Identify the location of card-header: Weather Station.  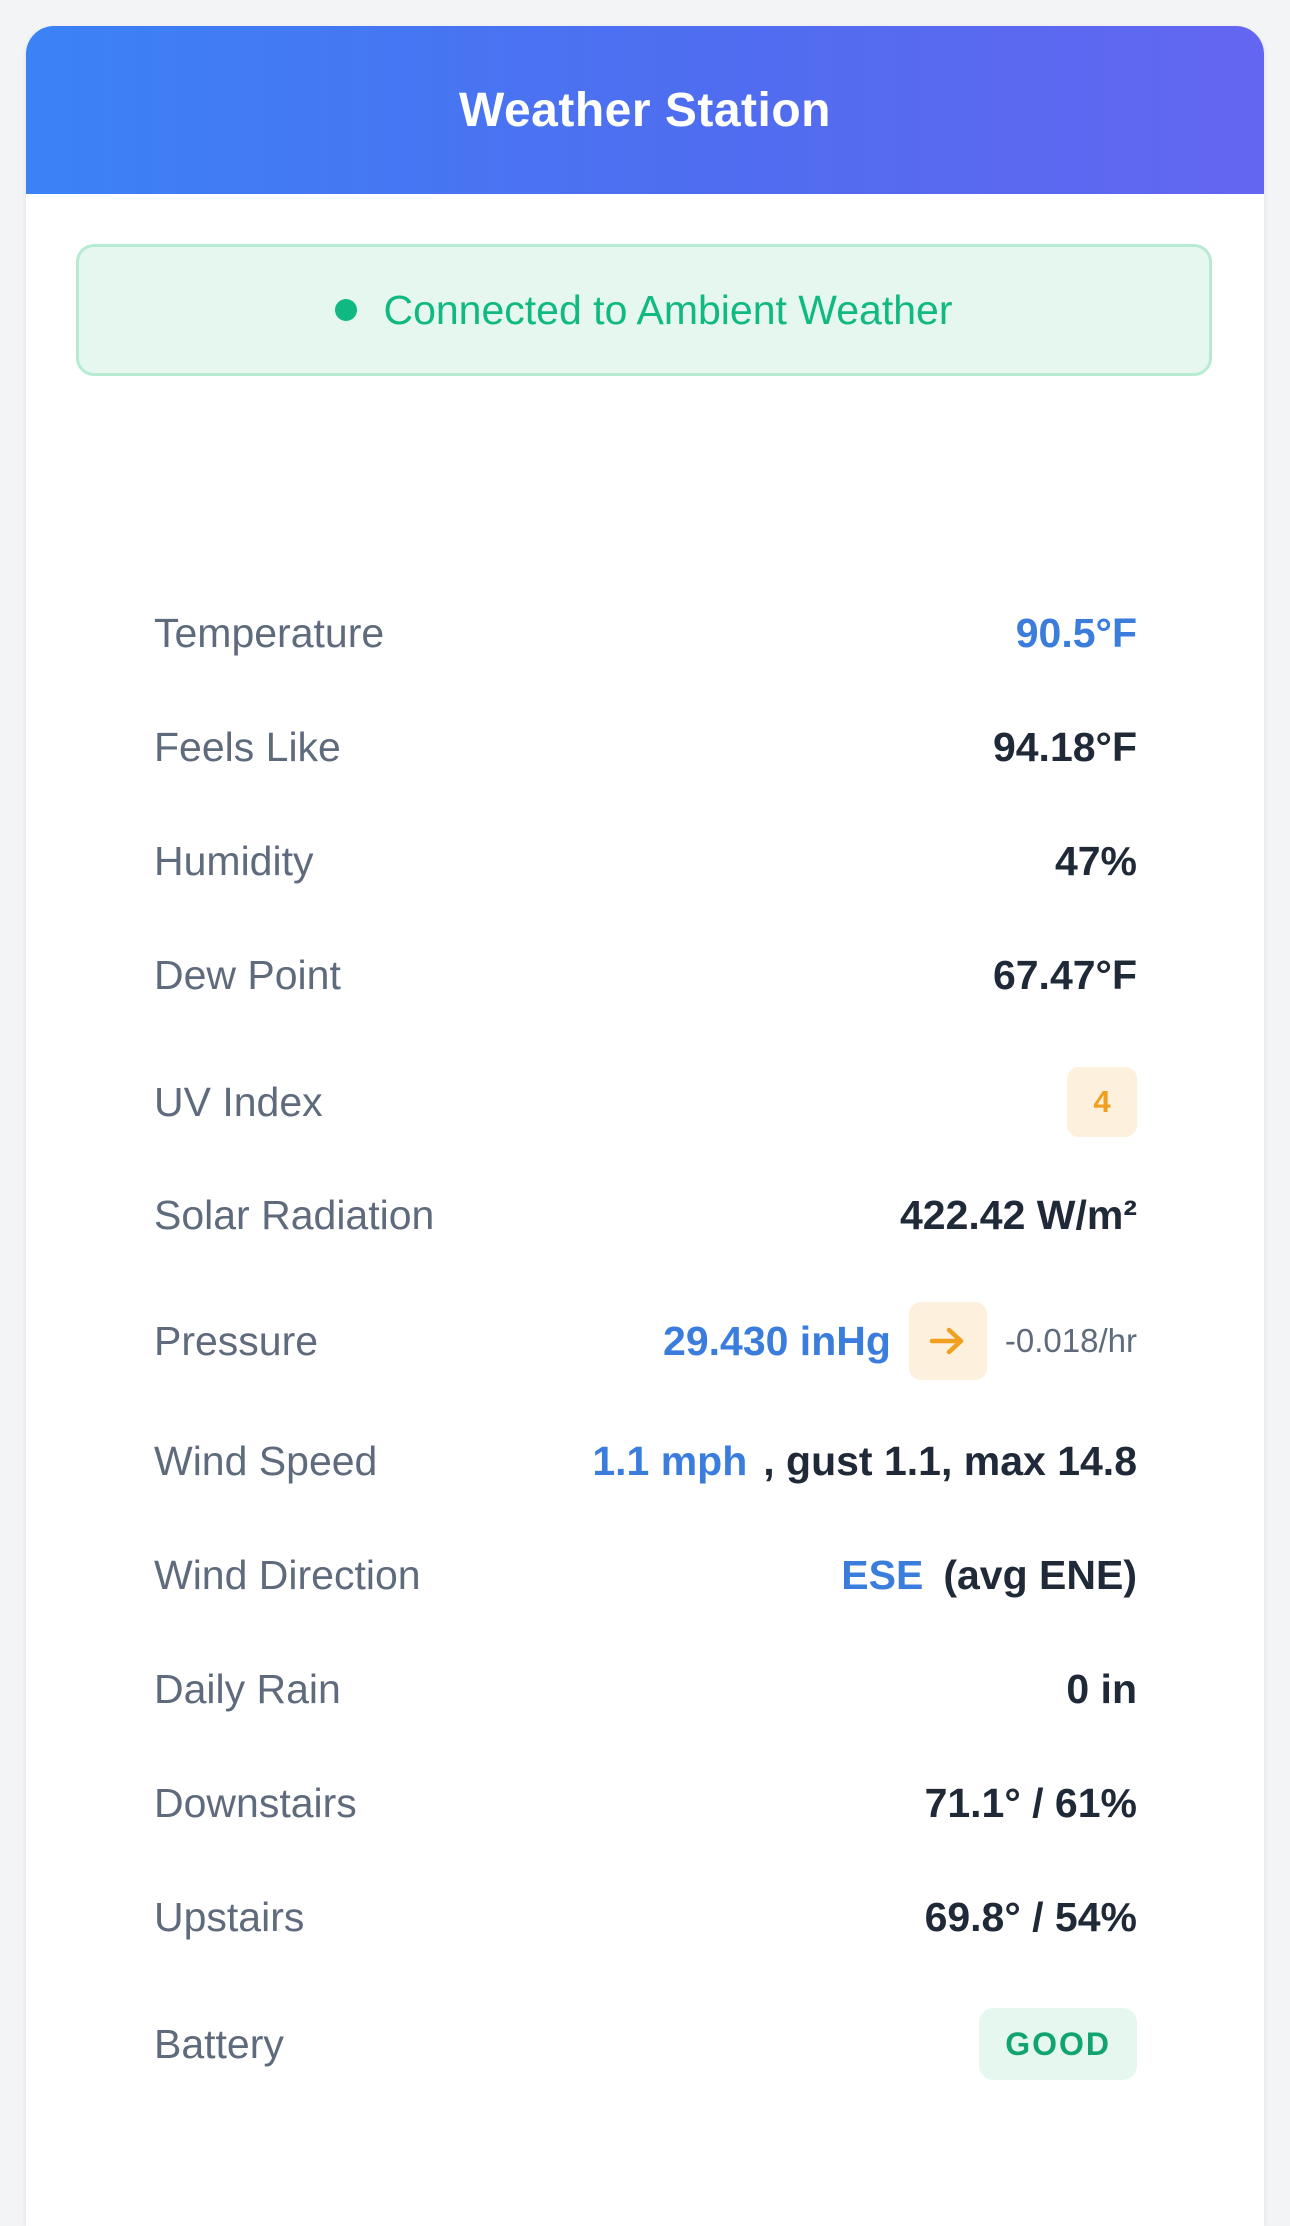
(645, 110).